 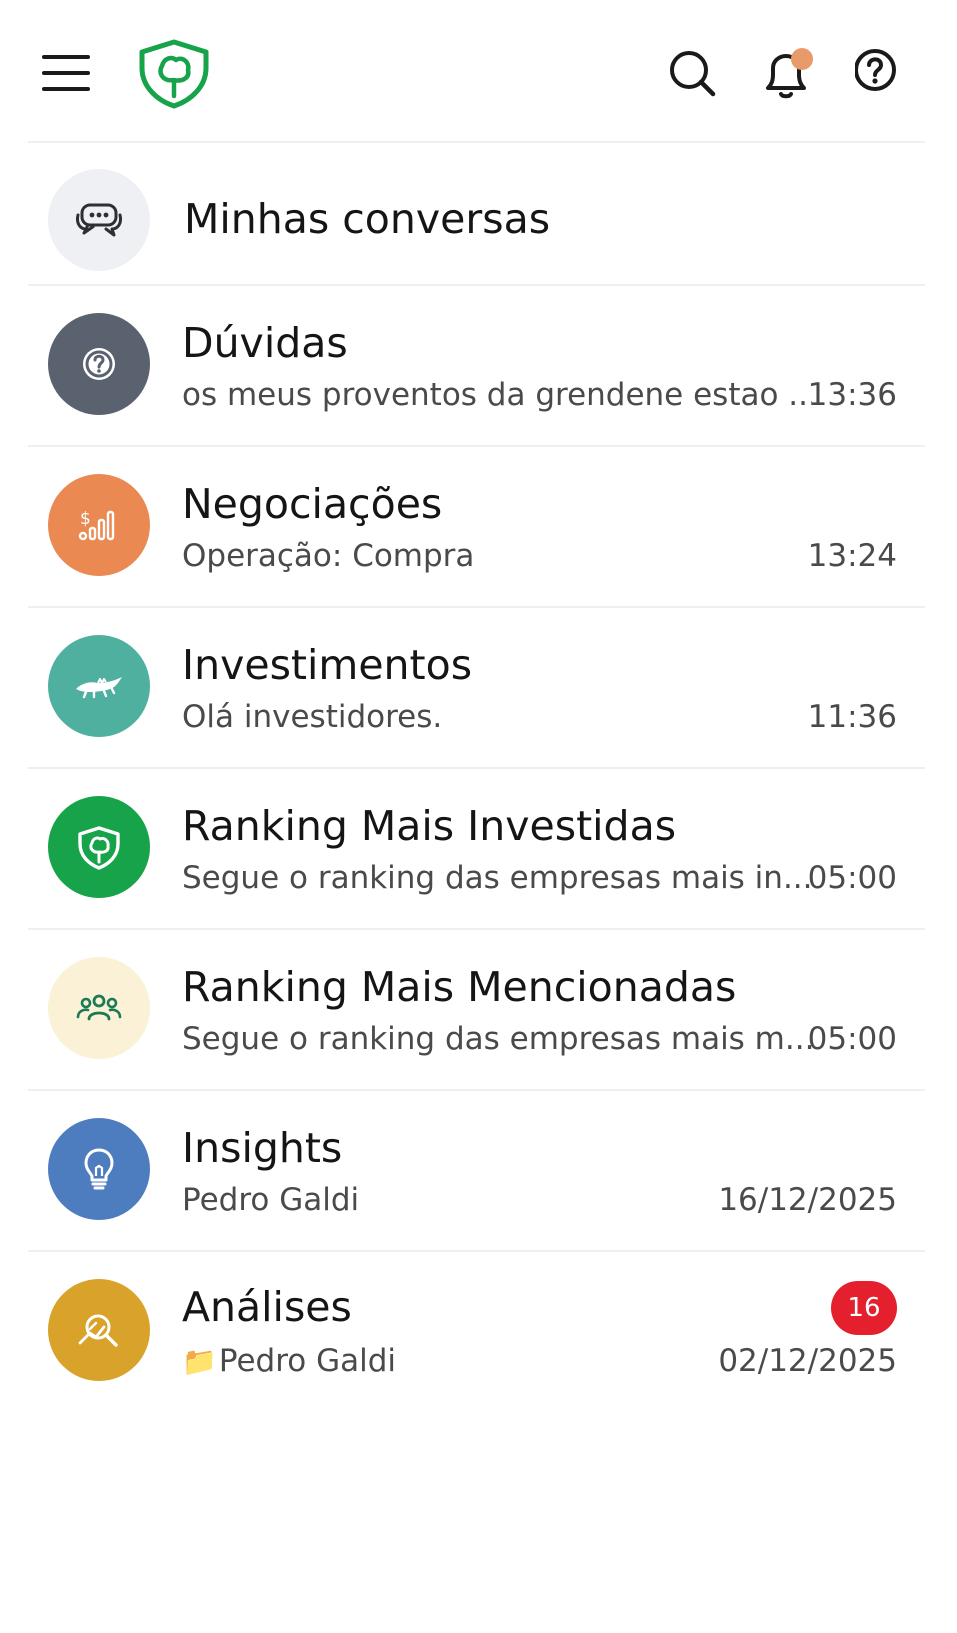 I want to click on shield-tree-icon, so click(x=99, y=847).